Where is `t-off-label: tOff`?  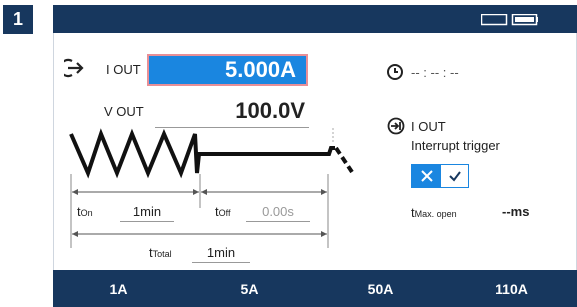
t-off-label: tOff is located at coordinates (223, 211).